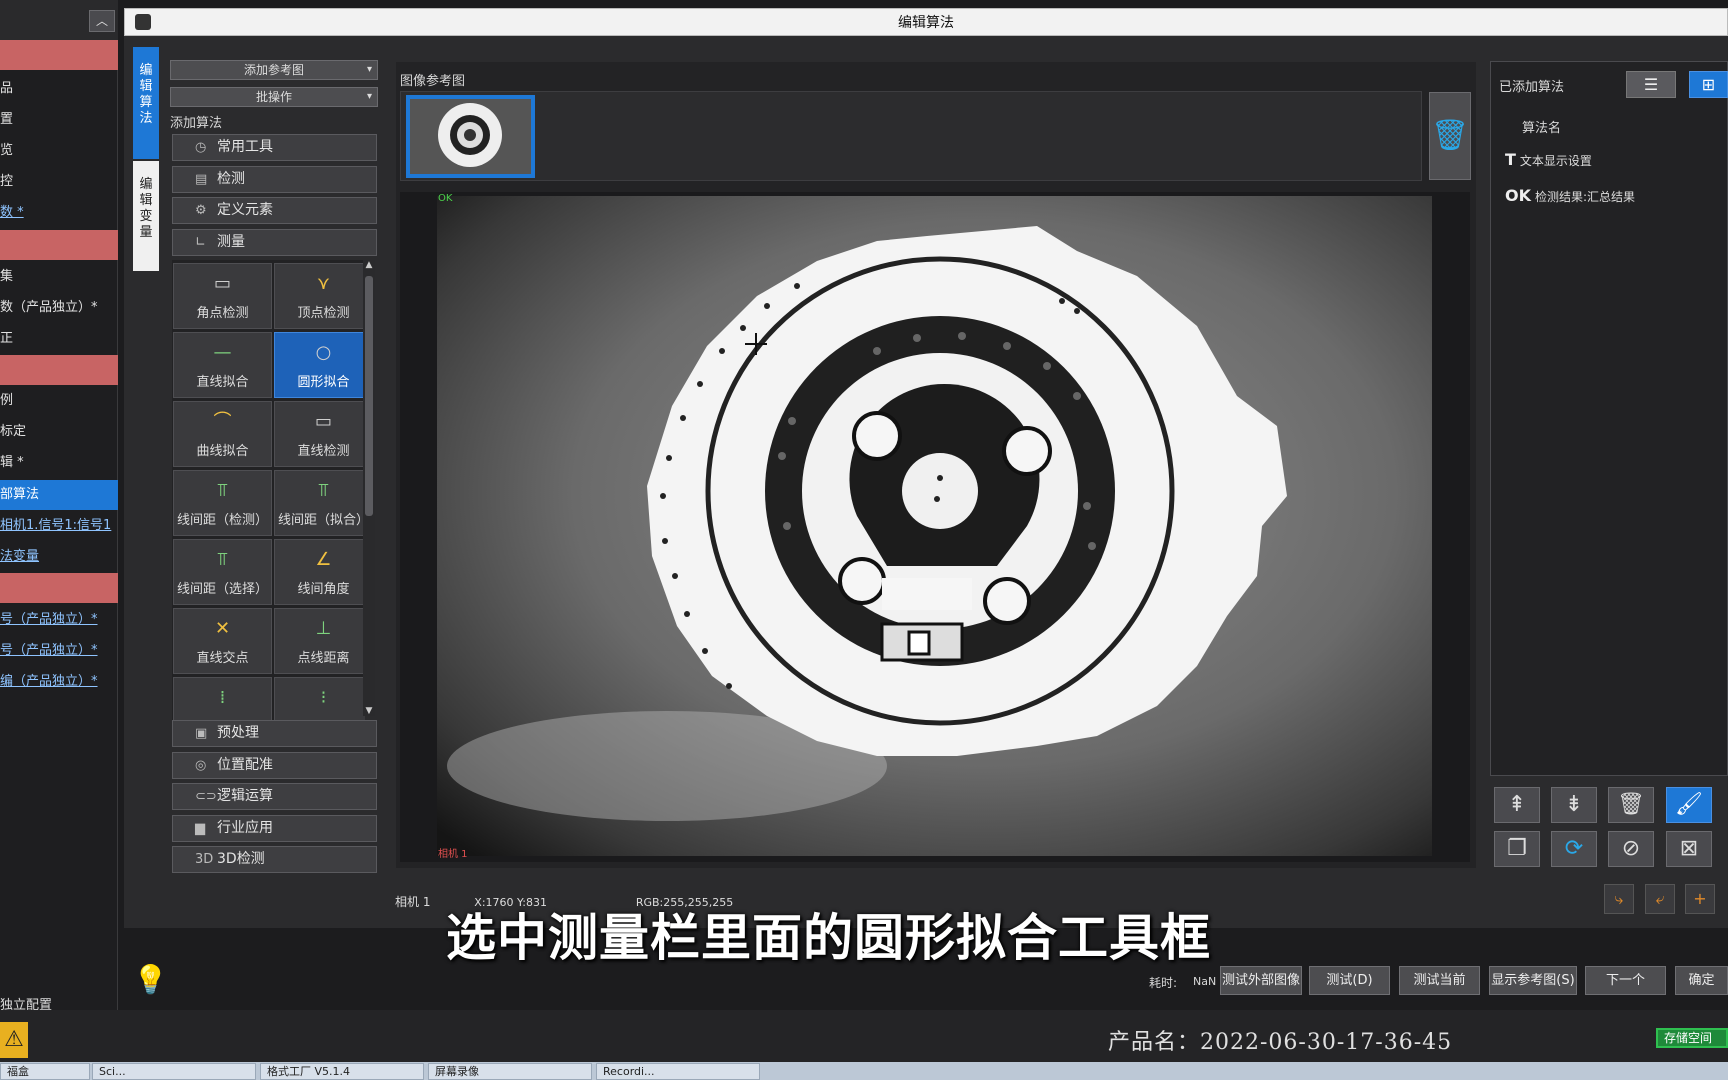 The width and height of the screenshot is (1728, 1080). I want to click on category-clock: ◷ 常用工具, so click(274, 147).